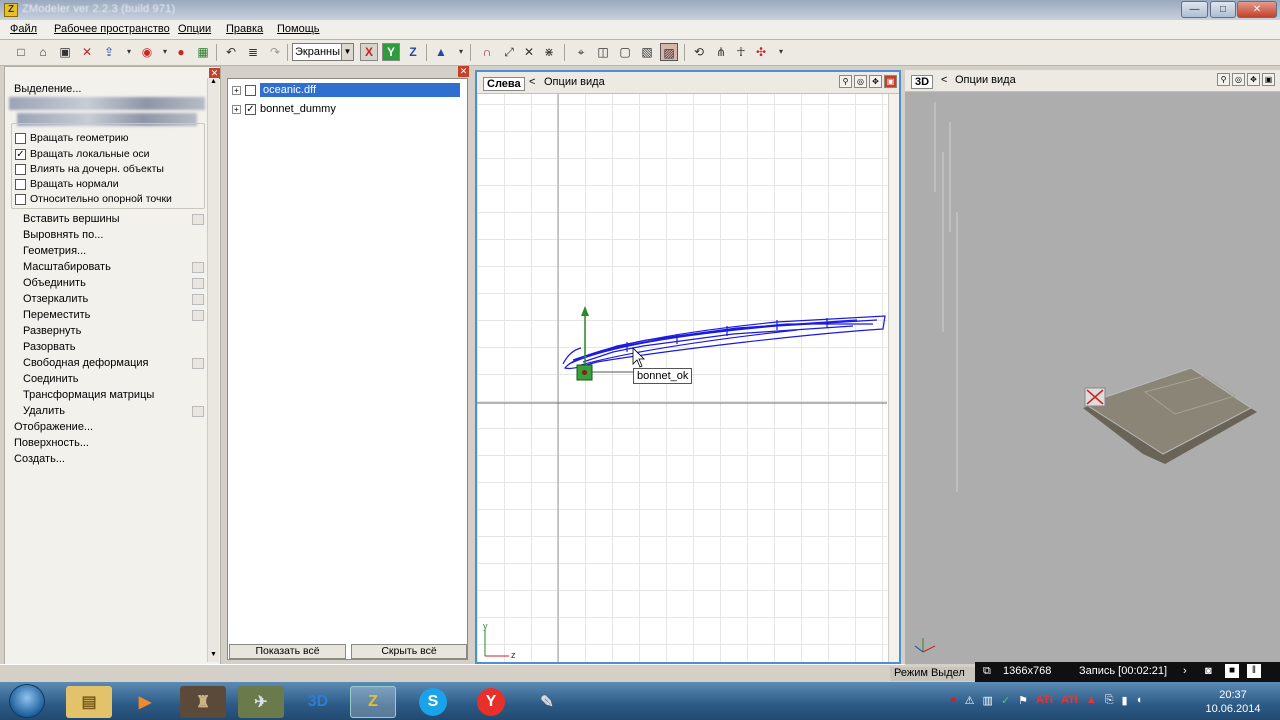 Image resolution: width=1280 pixels, height=720 pixels. What do you see at coordinates (988, 700) in the screenshot?
I see `network-tray-icon: ▥` at bounding box center [988, 700].